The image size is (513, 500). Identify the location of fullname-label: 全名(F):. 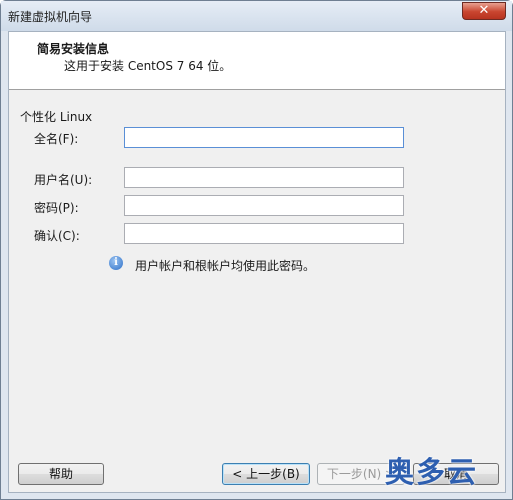
(56, 139).